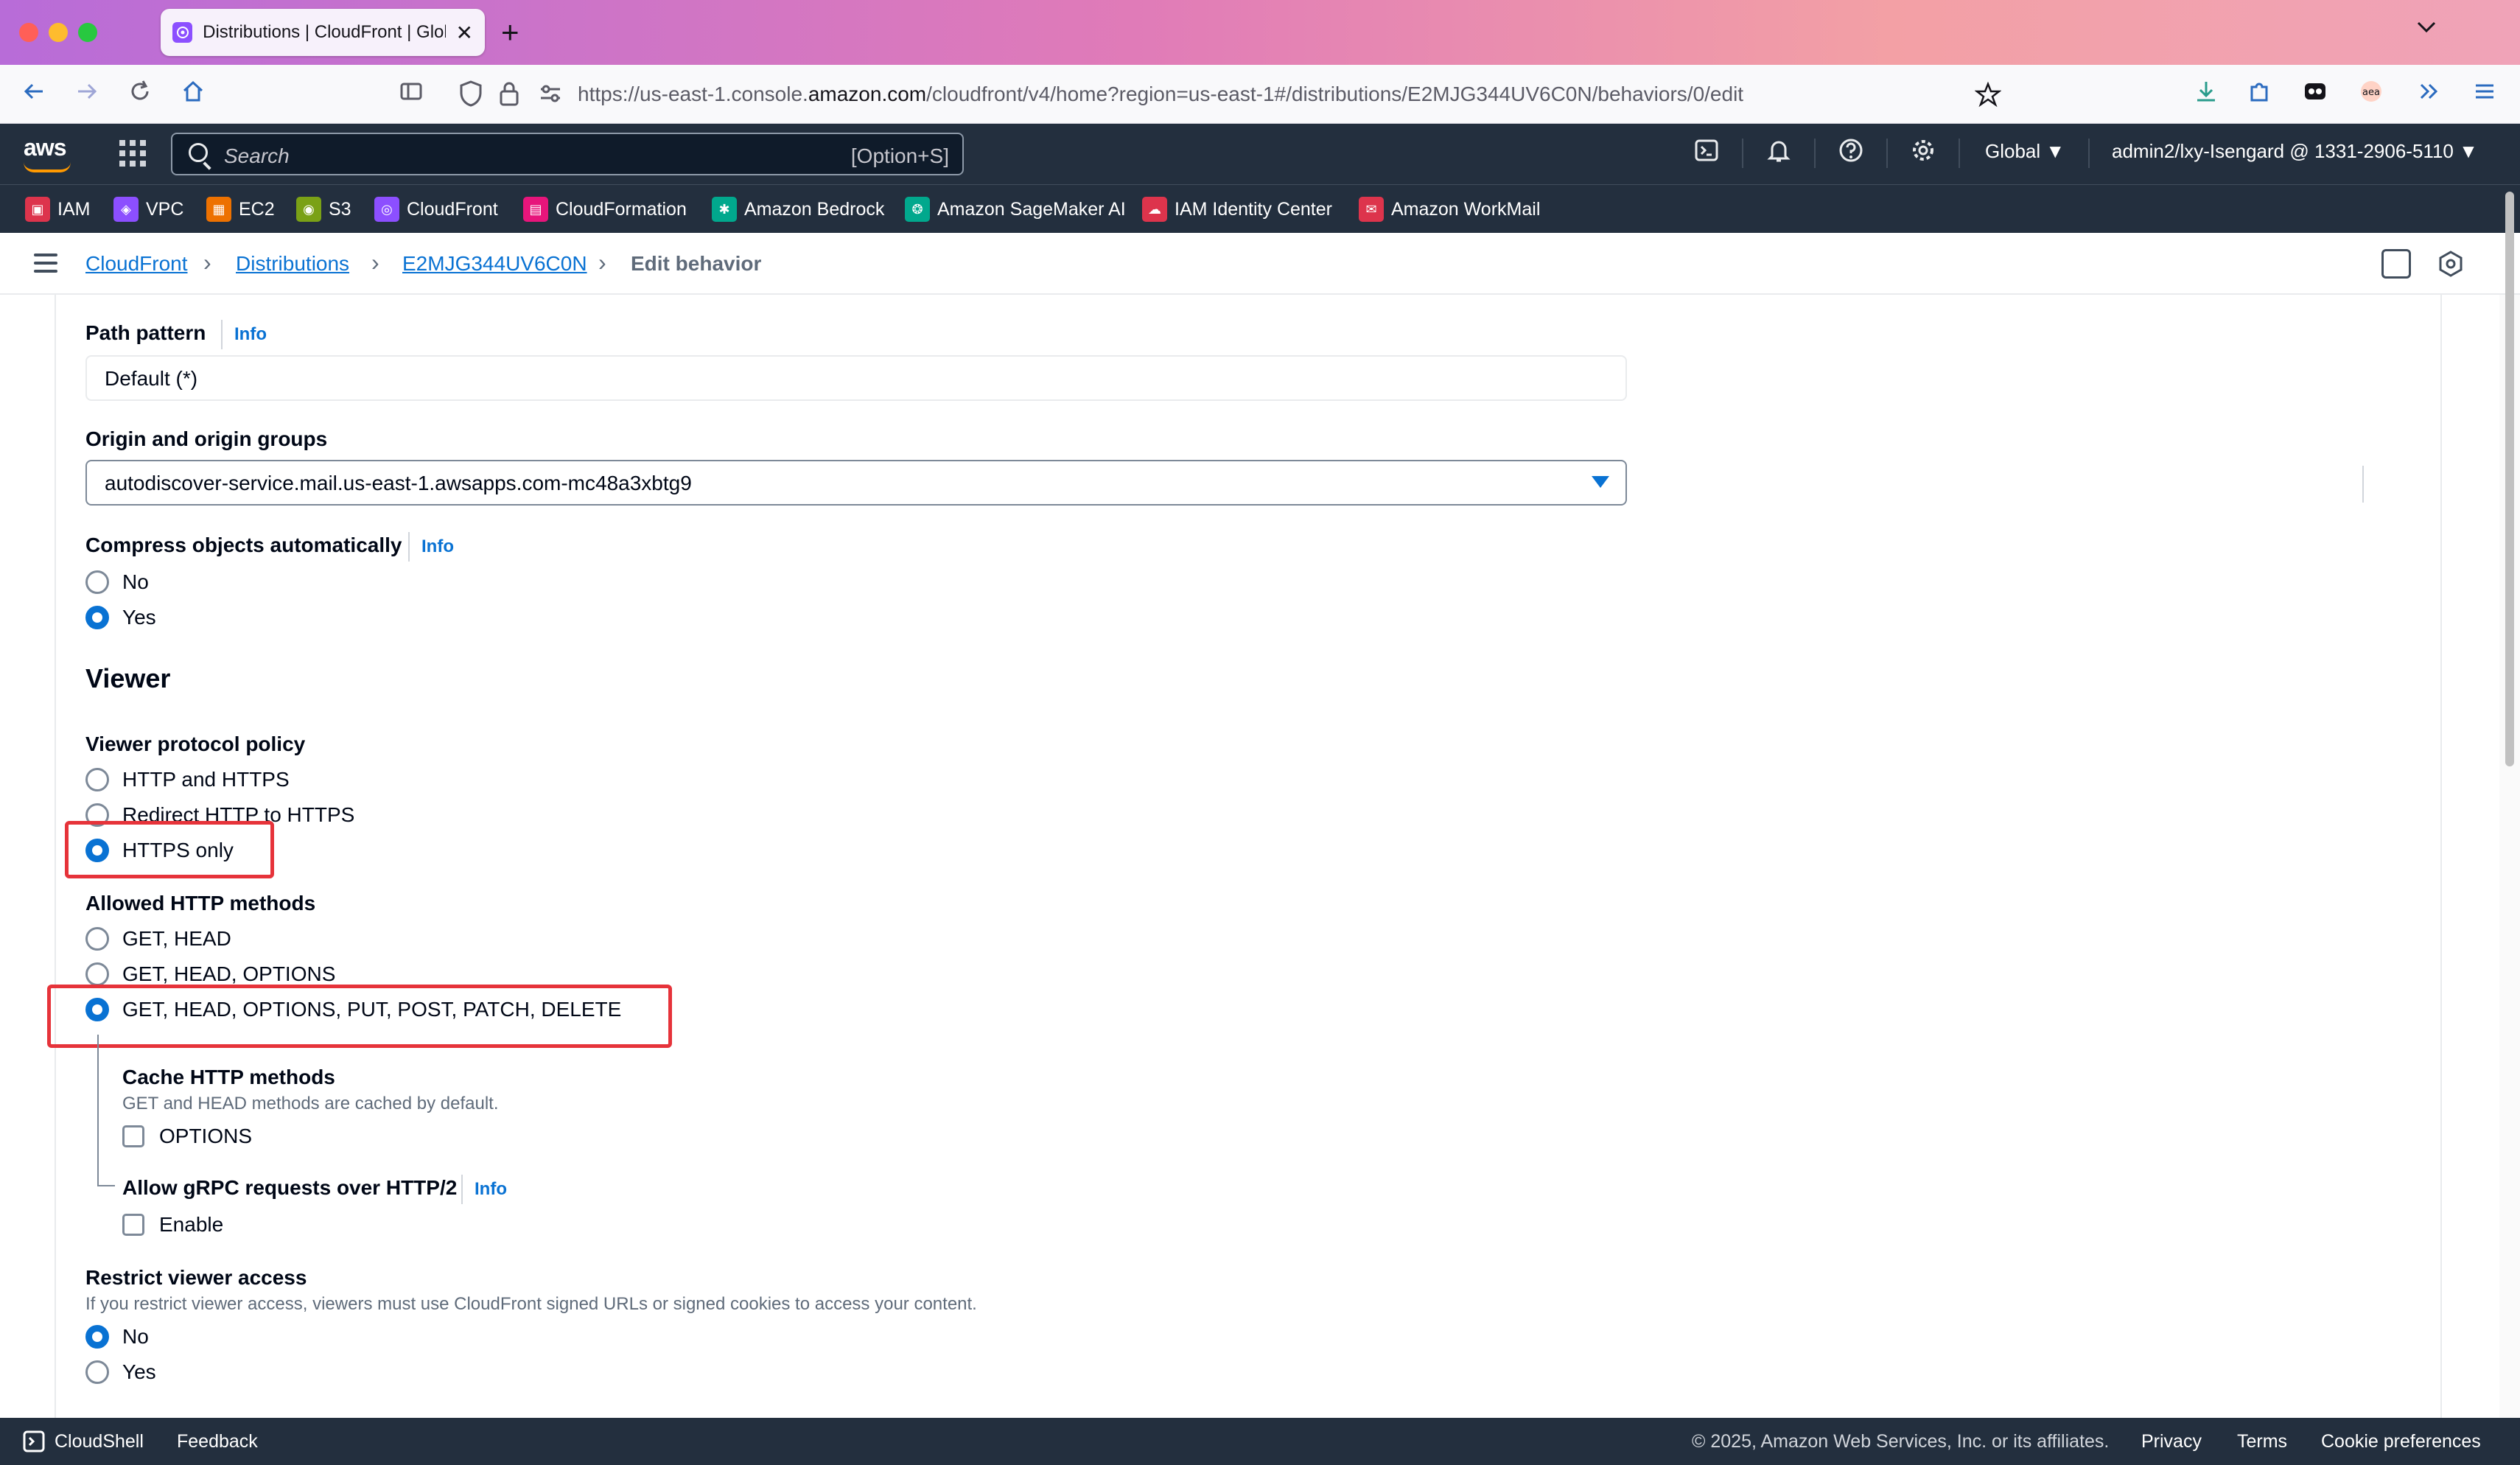 This screenshot has height=1465, width=2520. Describe the element at coordinates (1706, 153) in the screenshot. I see `cloudshell-icon` at that location.